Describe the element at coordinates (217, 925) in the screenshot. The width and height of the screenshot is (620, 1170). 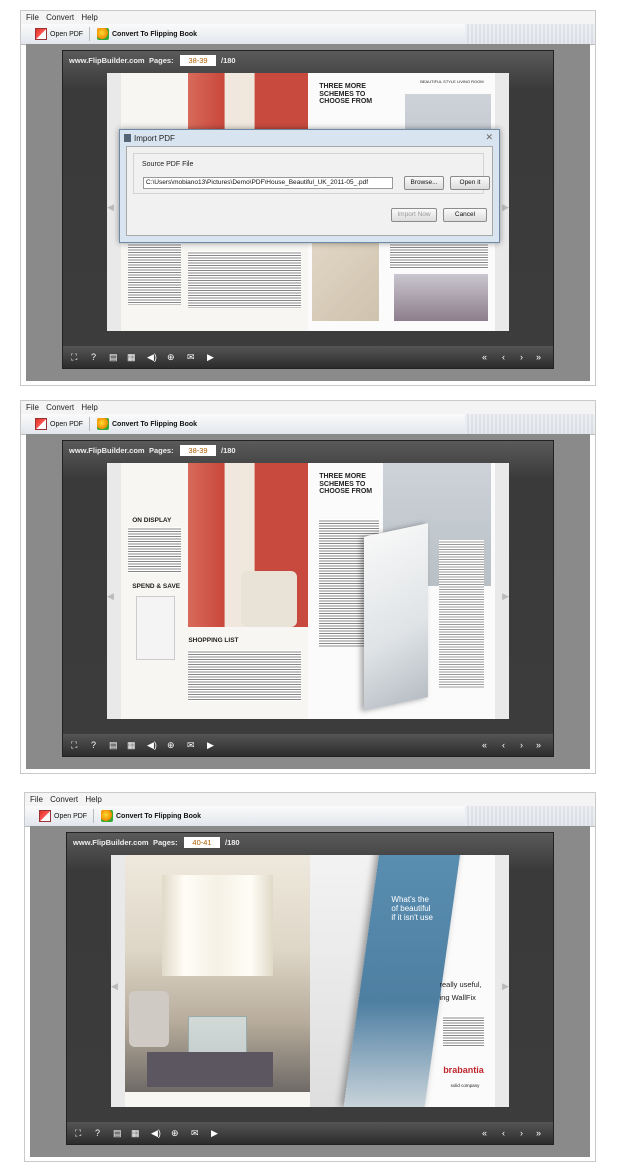
I see `window-photo` at that location.